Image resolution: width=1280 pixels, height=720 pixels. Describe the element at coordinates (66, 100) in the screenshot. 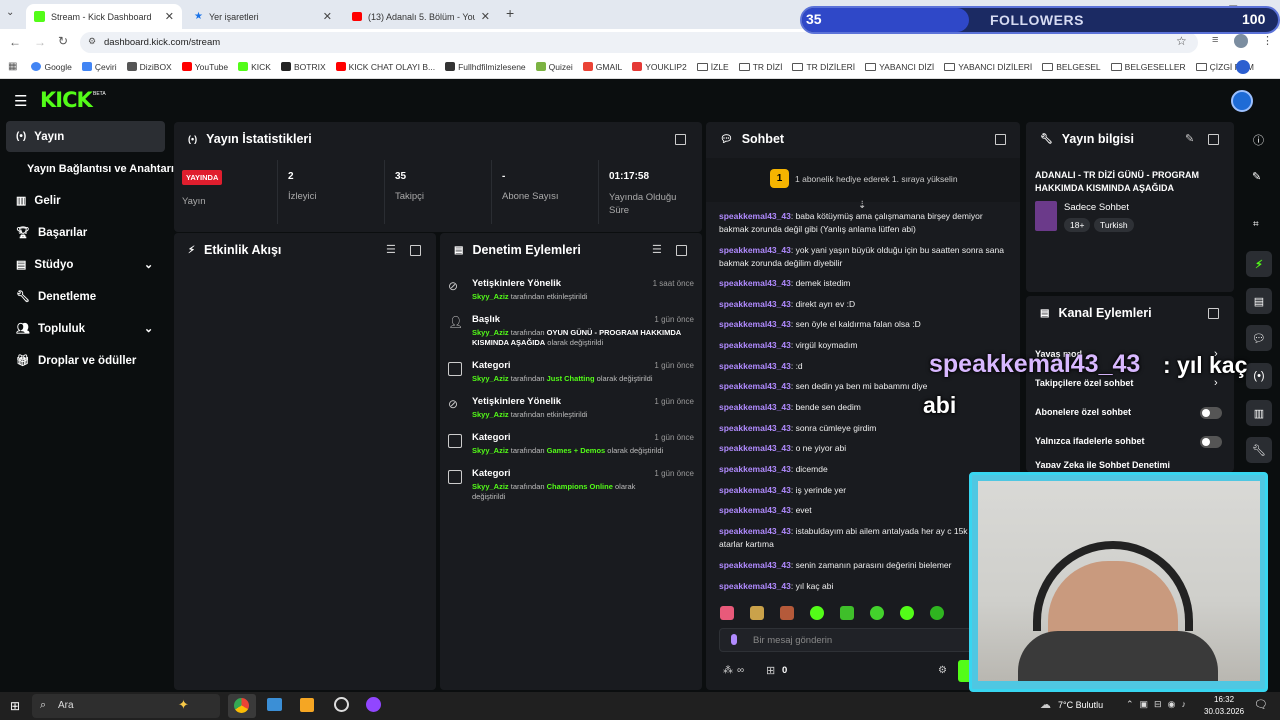

I see `kick-logo: KICK` at that location.